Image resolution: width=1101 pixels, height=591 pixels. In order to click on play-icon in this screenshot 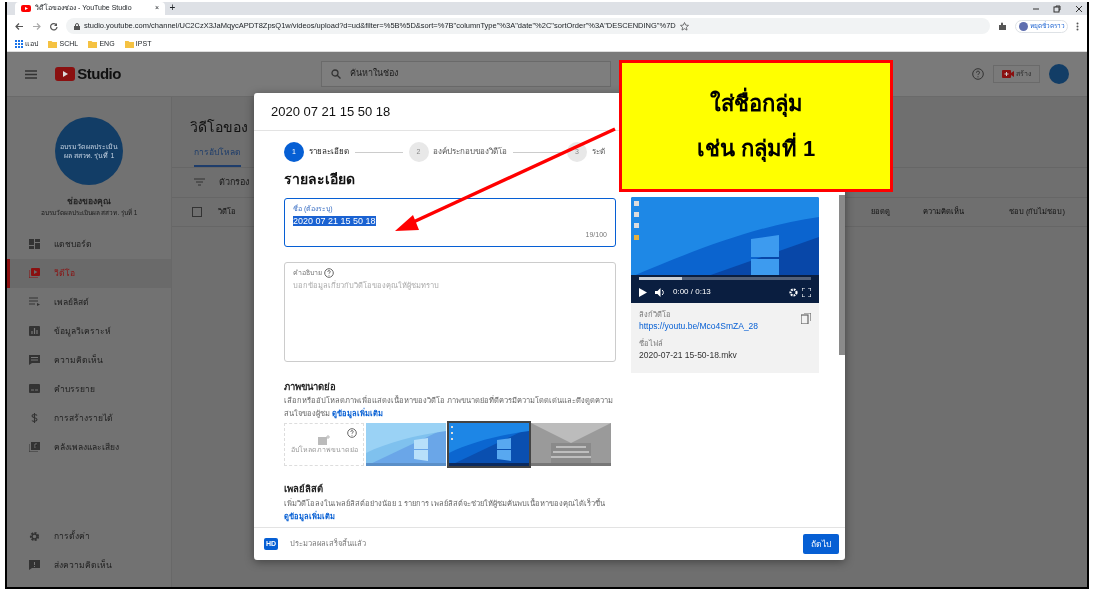, I will do `click(643, 292)`.